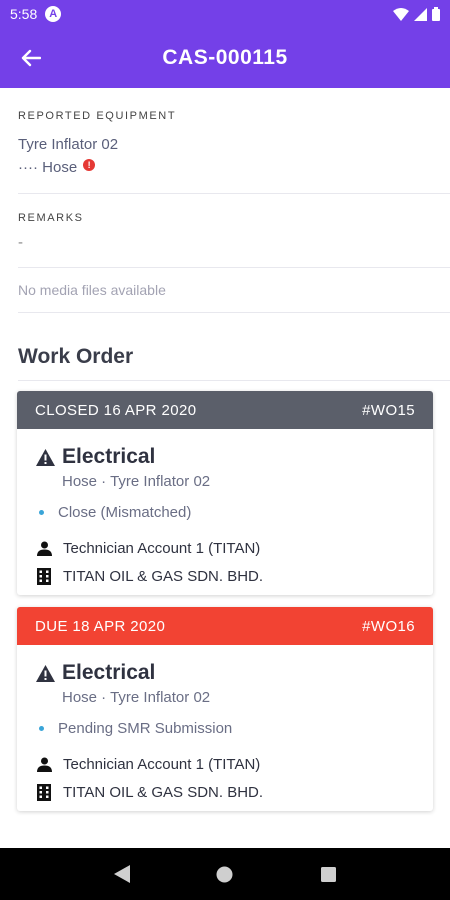  I want to click on app-bar: CAS-000115, so click(225, 58).